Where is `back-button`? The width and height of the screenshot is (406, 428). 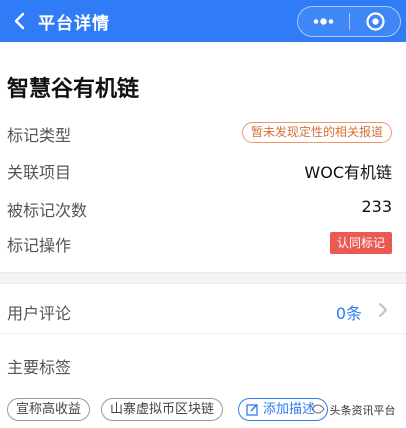
back-button is located at coordinates (21, 21).